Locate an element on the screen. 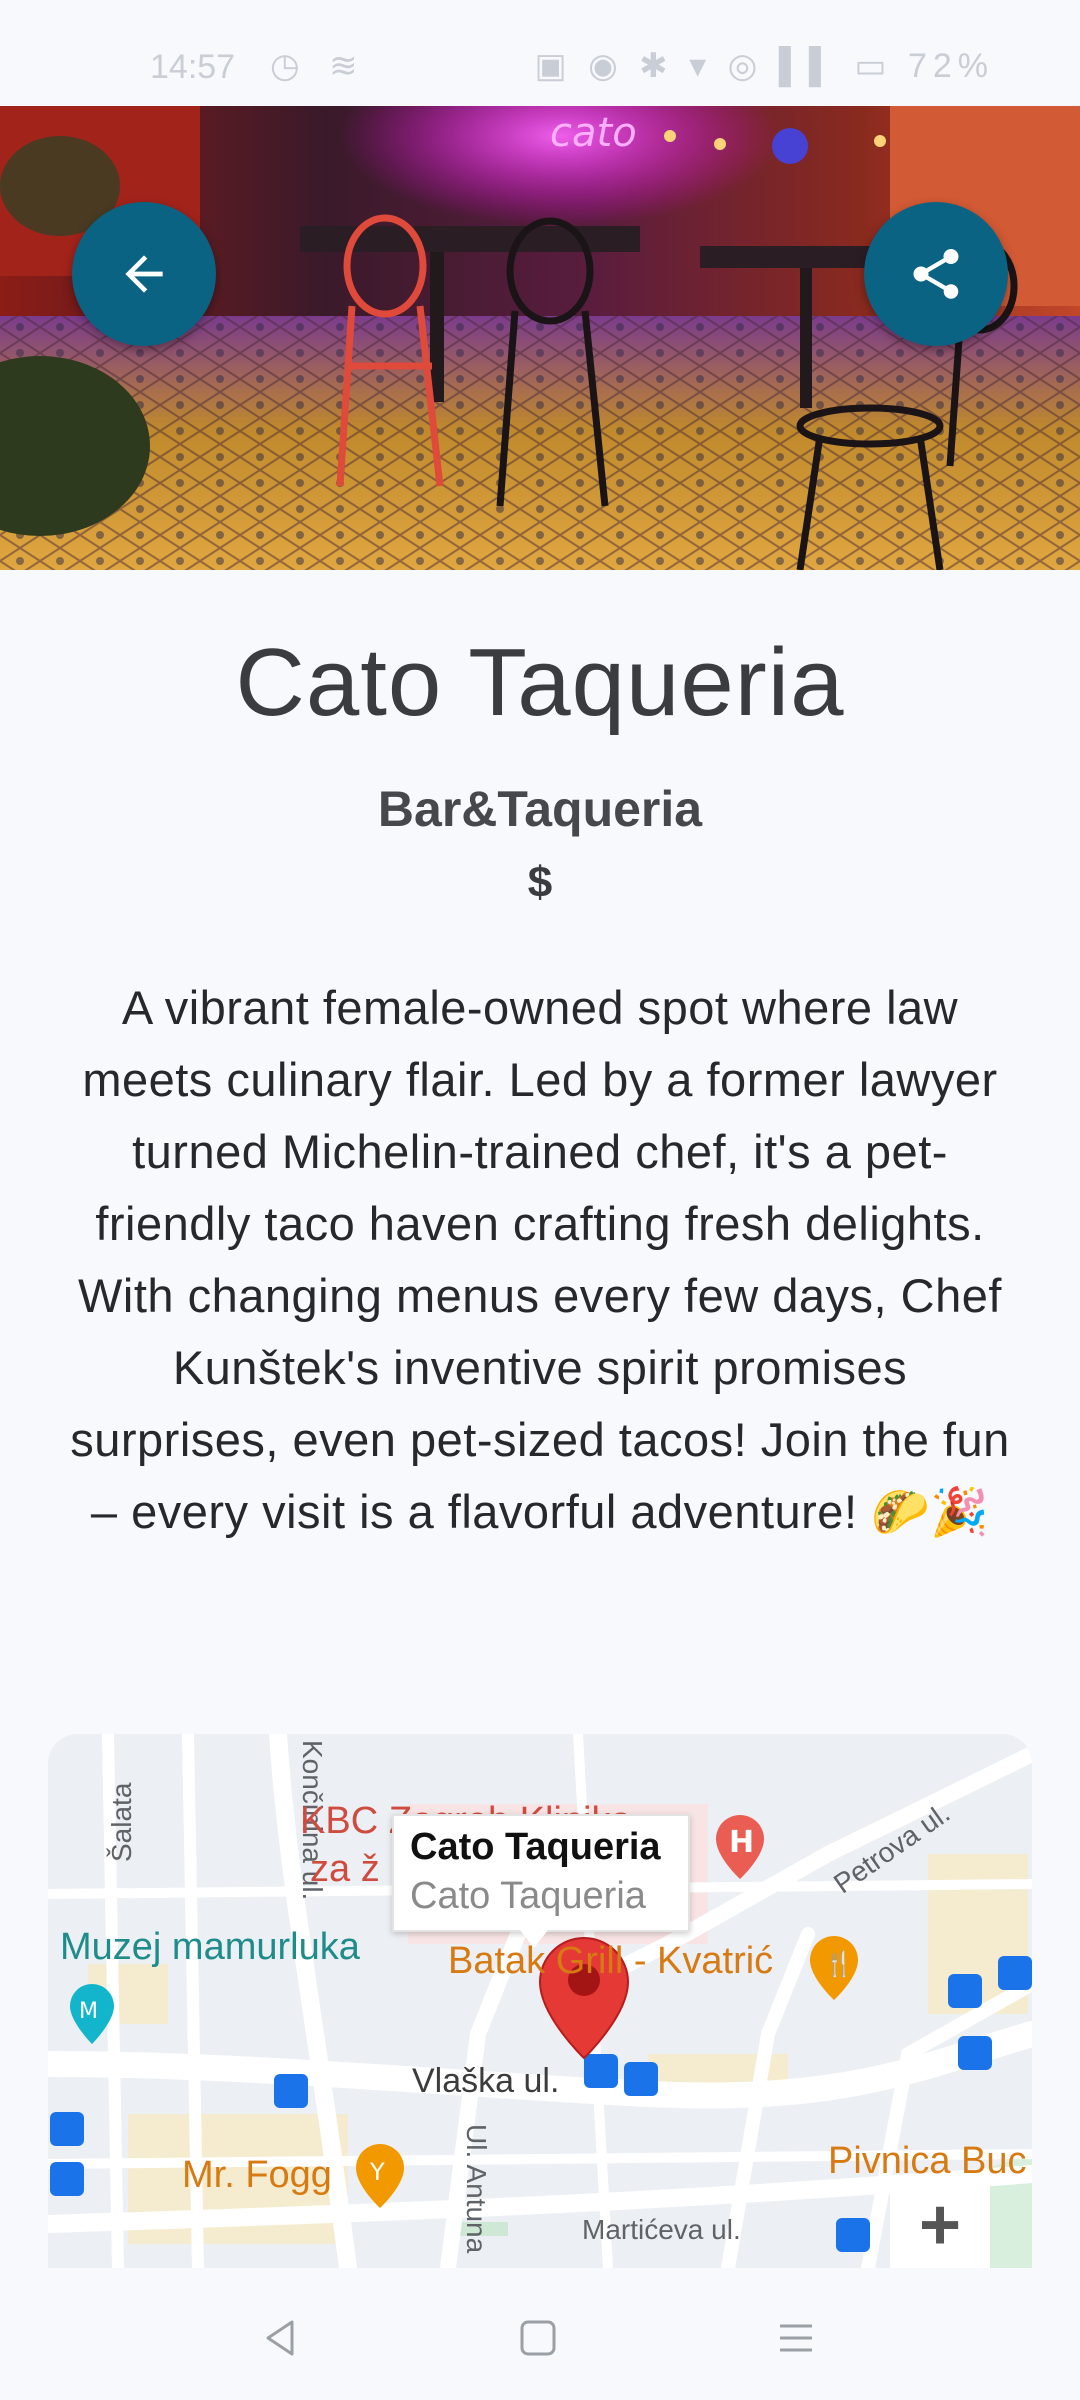 The height and width of the screenshot is (2400, 1080). svg-text: cato is located at coordinates (593, 133).